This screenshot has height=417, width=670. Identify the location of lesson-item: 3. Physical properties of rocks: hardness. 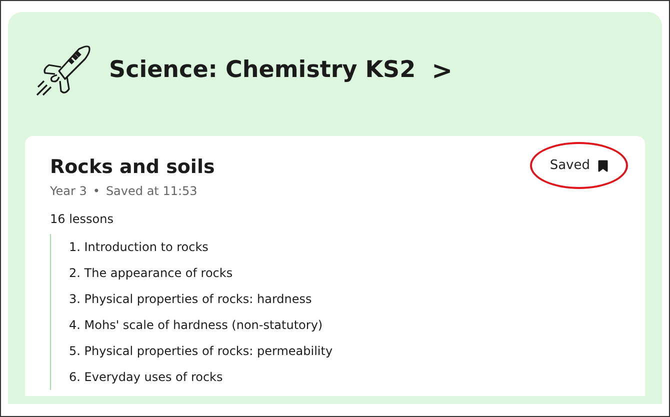
(344, 299).